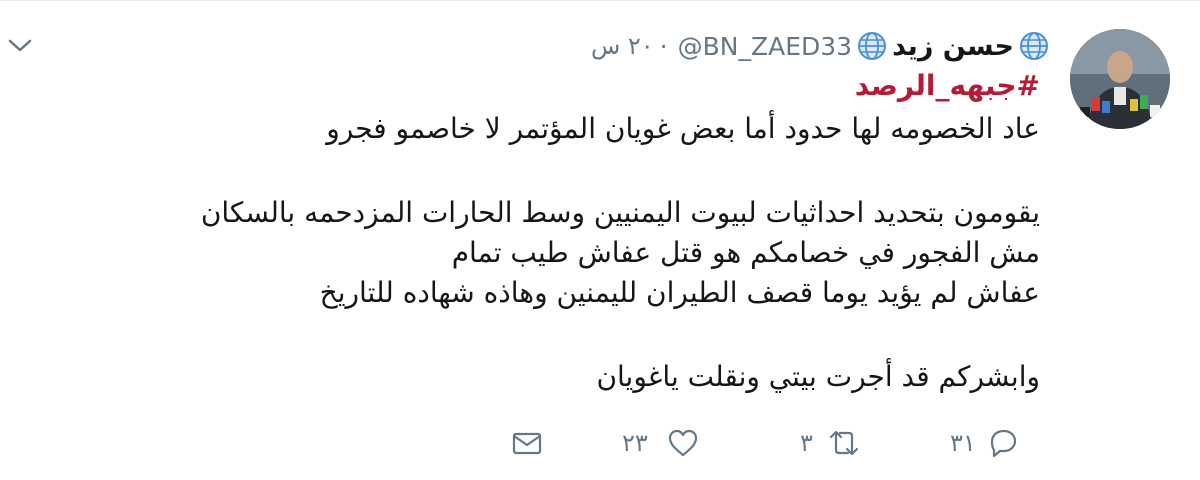  Describe the element at coordinates (963, 443) in the screenshot. I see `reply-count: ٣١` at that location.